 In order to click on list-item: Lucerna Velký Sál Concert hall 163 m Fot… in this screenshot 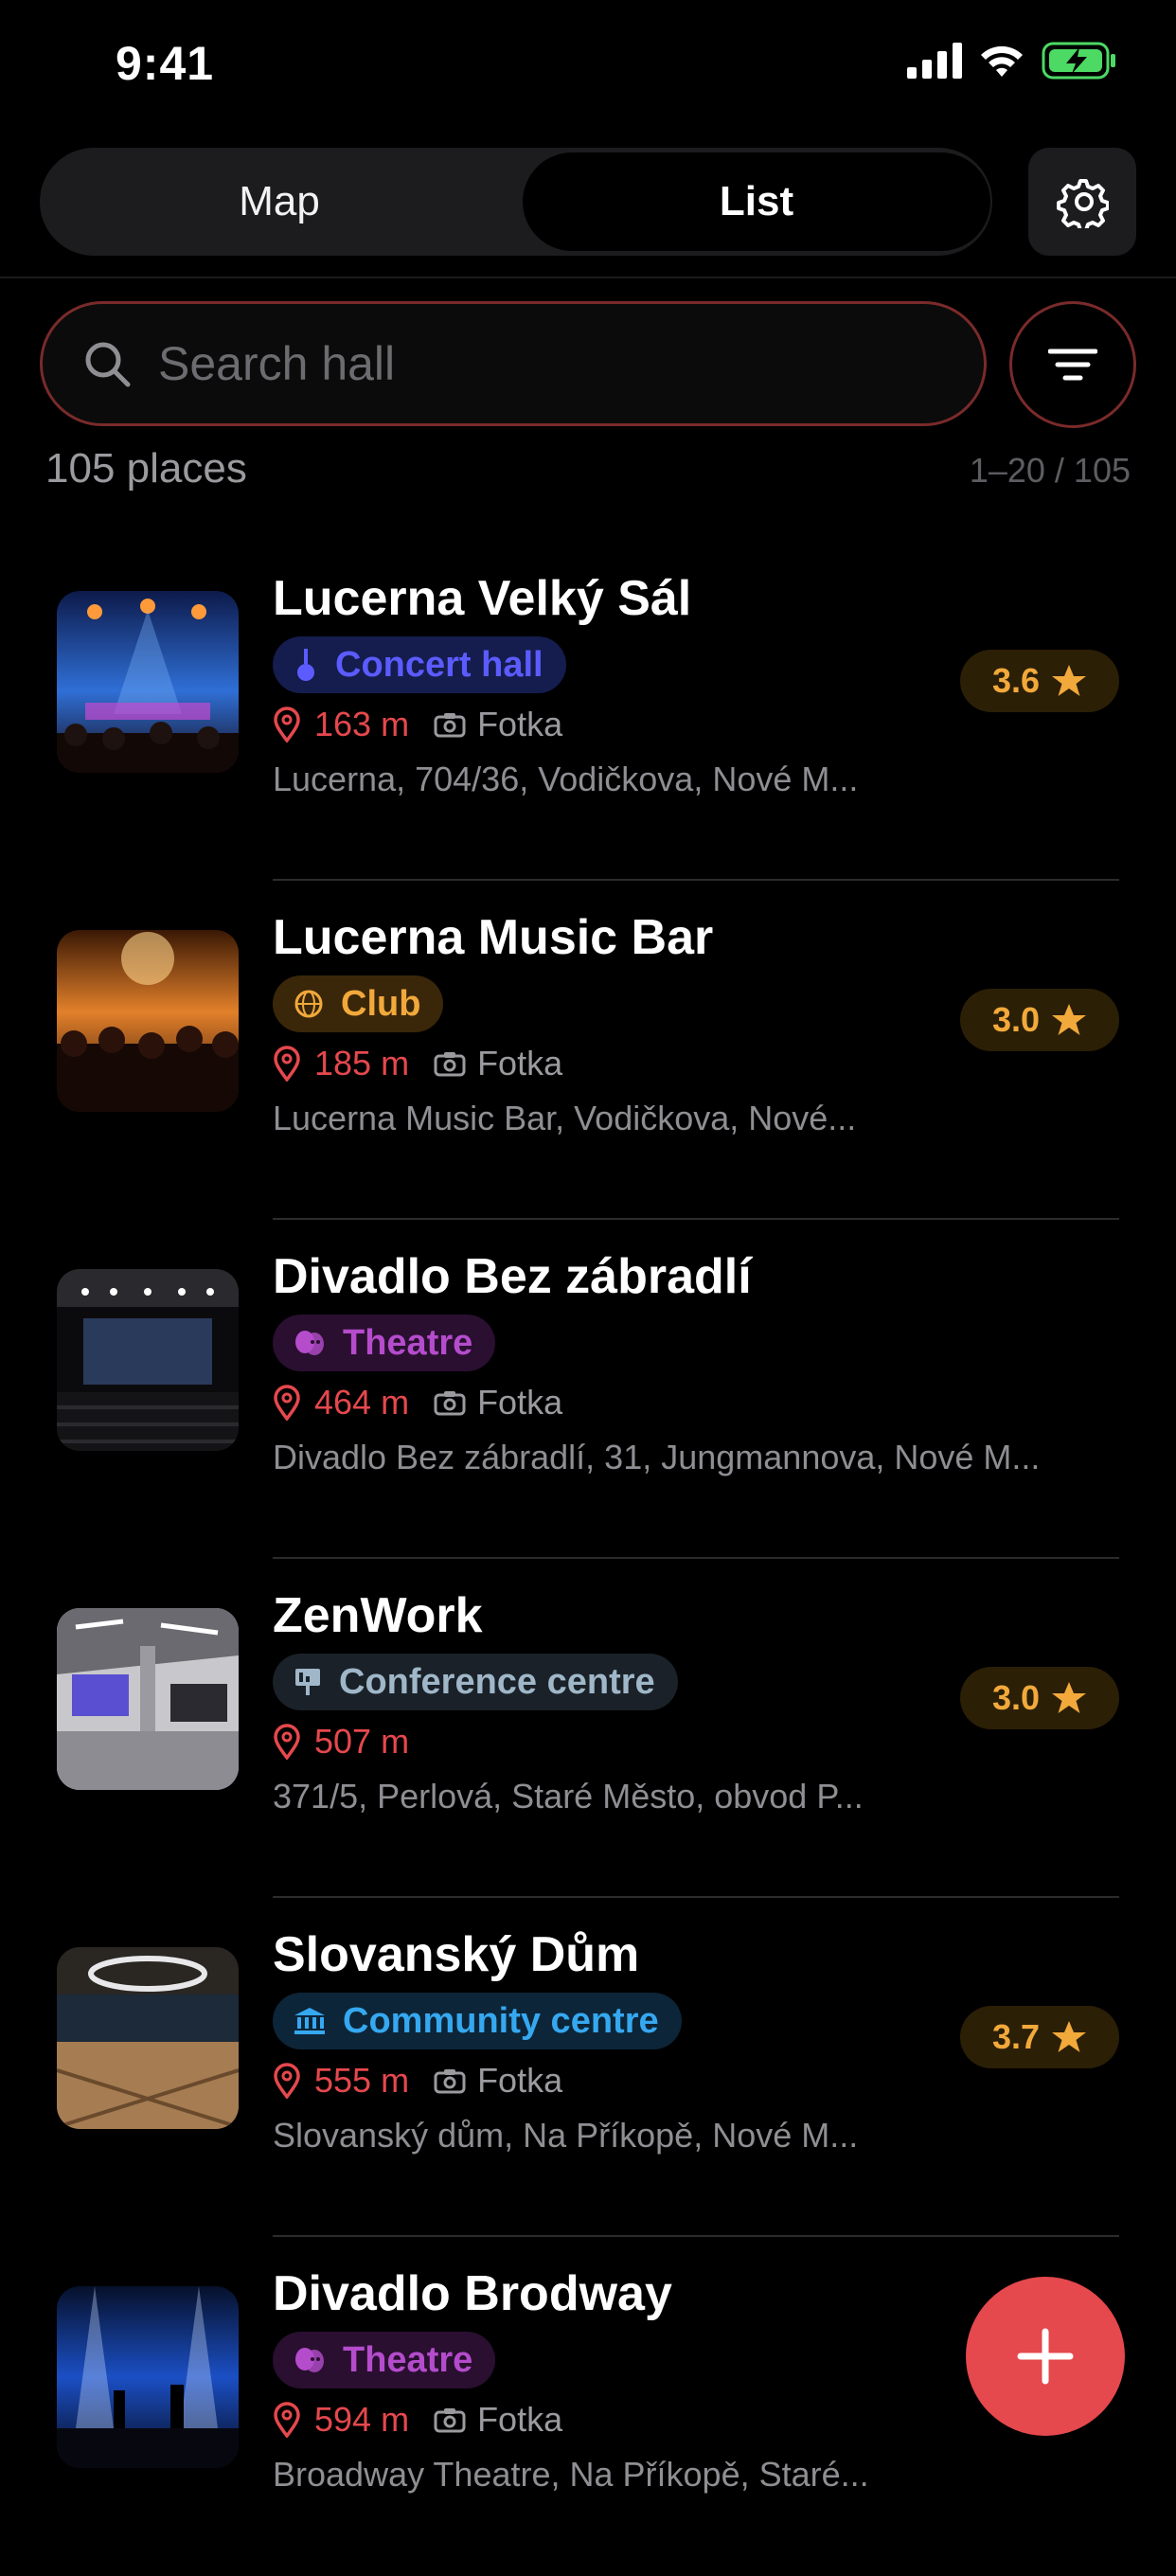, I will do `click(588, 711)`.